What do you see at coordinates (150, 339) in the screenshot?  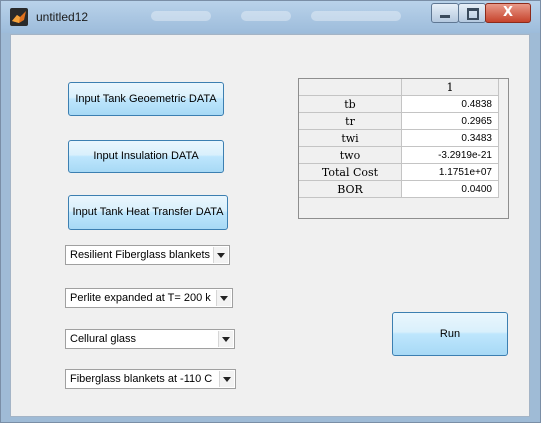 I see `insulation-layer-3-dropdown: Cellural glass` at bounding box center [150, 339].